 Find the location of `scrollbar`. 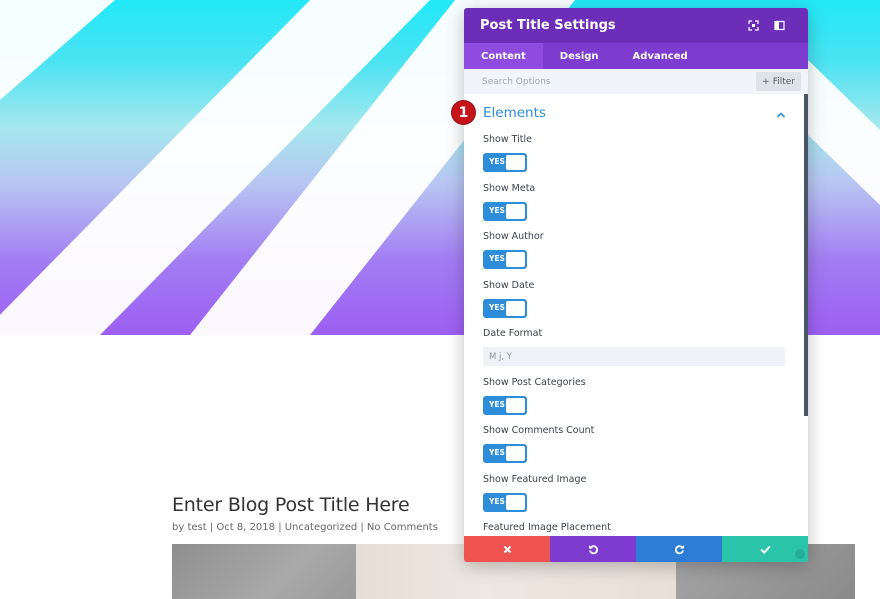

scrollbar is located at coordinates (806, 255).